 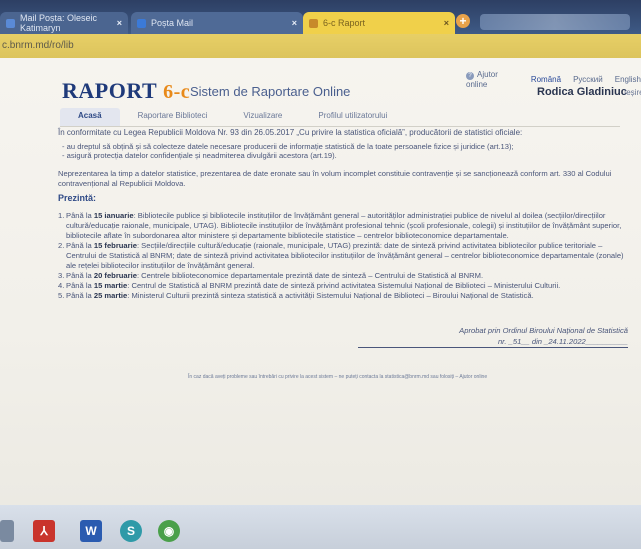 I want to click on address-bar: c.bnrm.md/ro/lib, so click(x=320, y=46).